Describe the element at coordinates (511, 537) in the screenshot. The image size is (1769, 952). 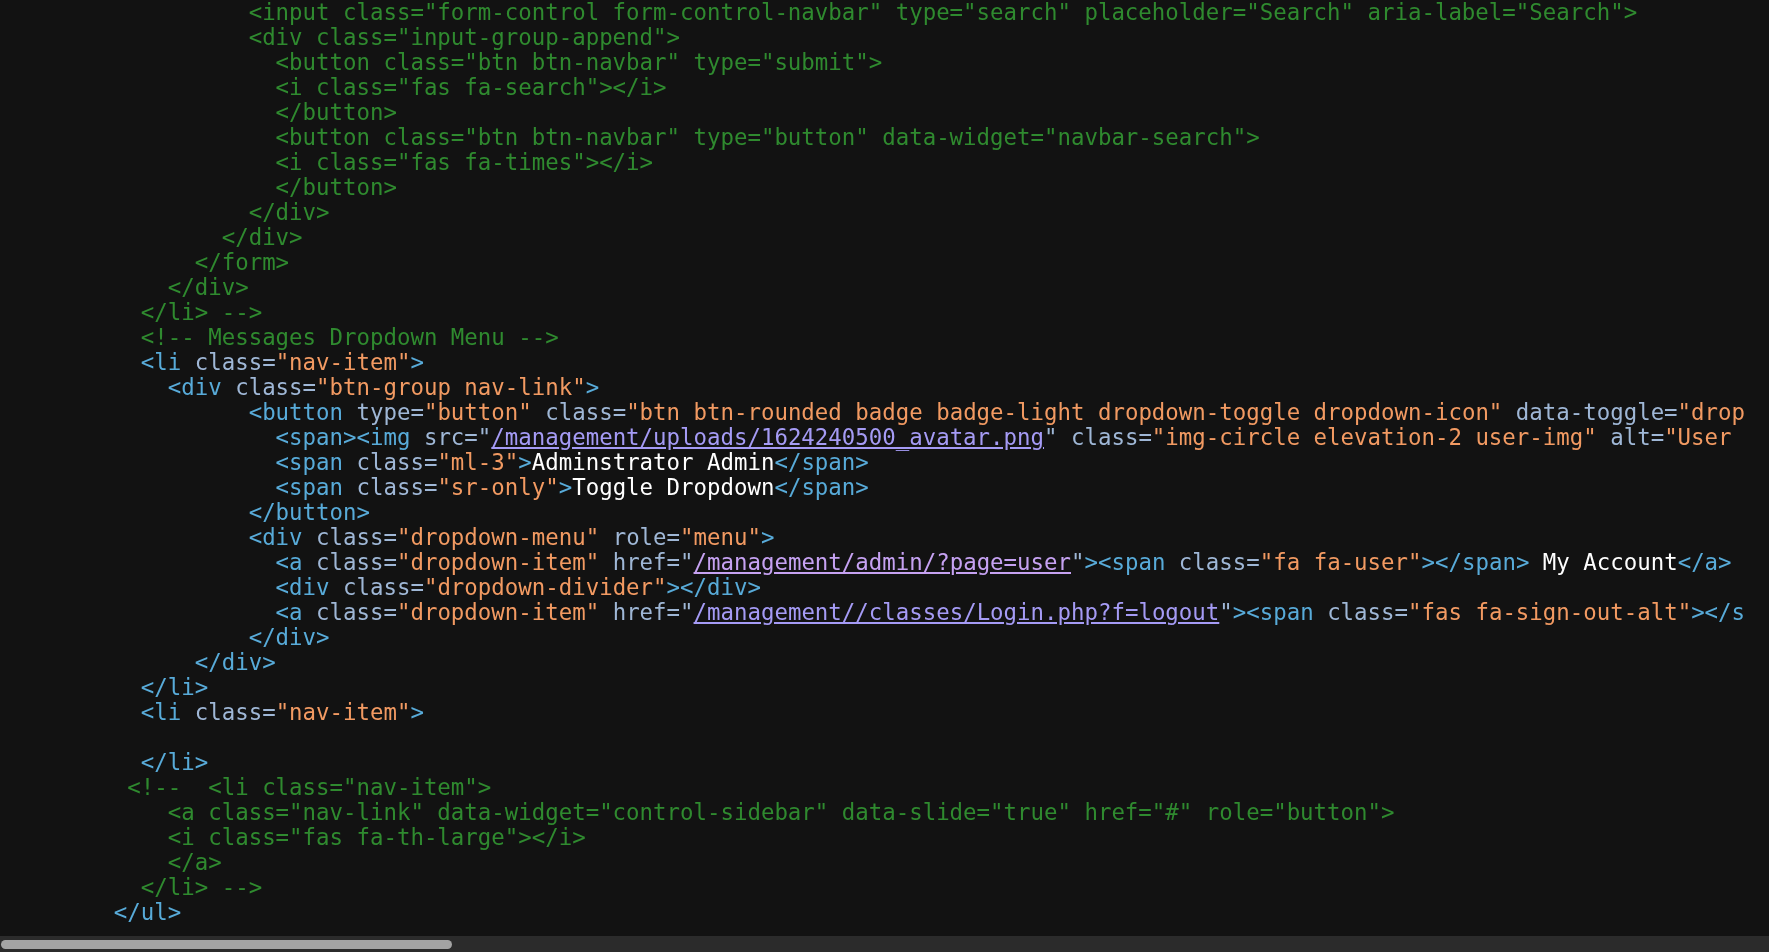
I see `code-line: <div class="dropdown-menu" role="menu">` at that location.